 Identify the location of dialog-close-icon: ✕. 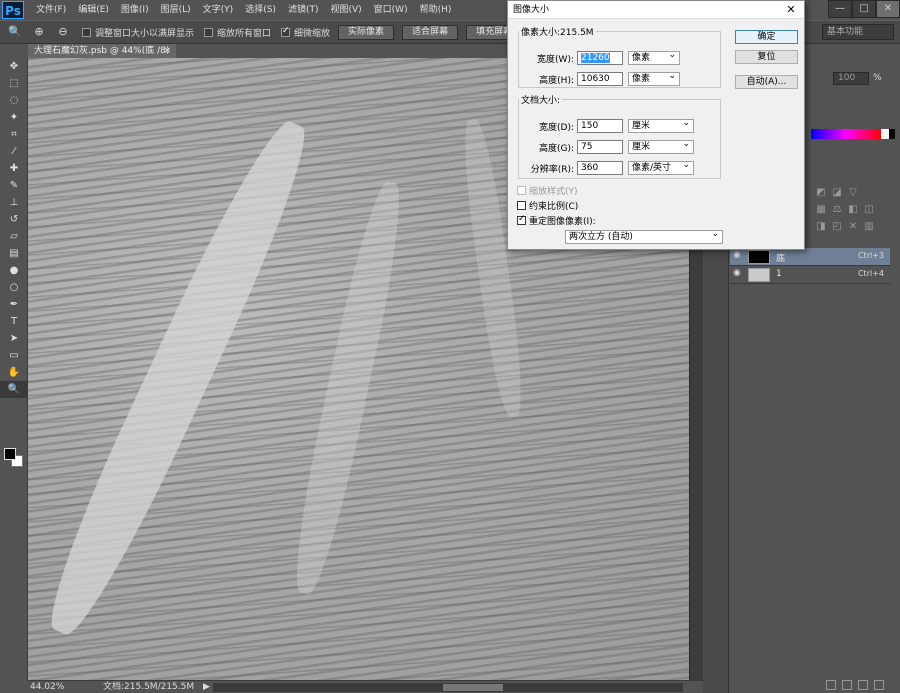
(791, 10).